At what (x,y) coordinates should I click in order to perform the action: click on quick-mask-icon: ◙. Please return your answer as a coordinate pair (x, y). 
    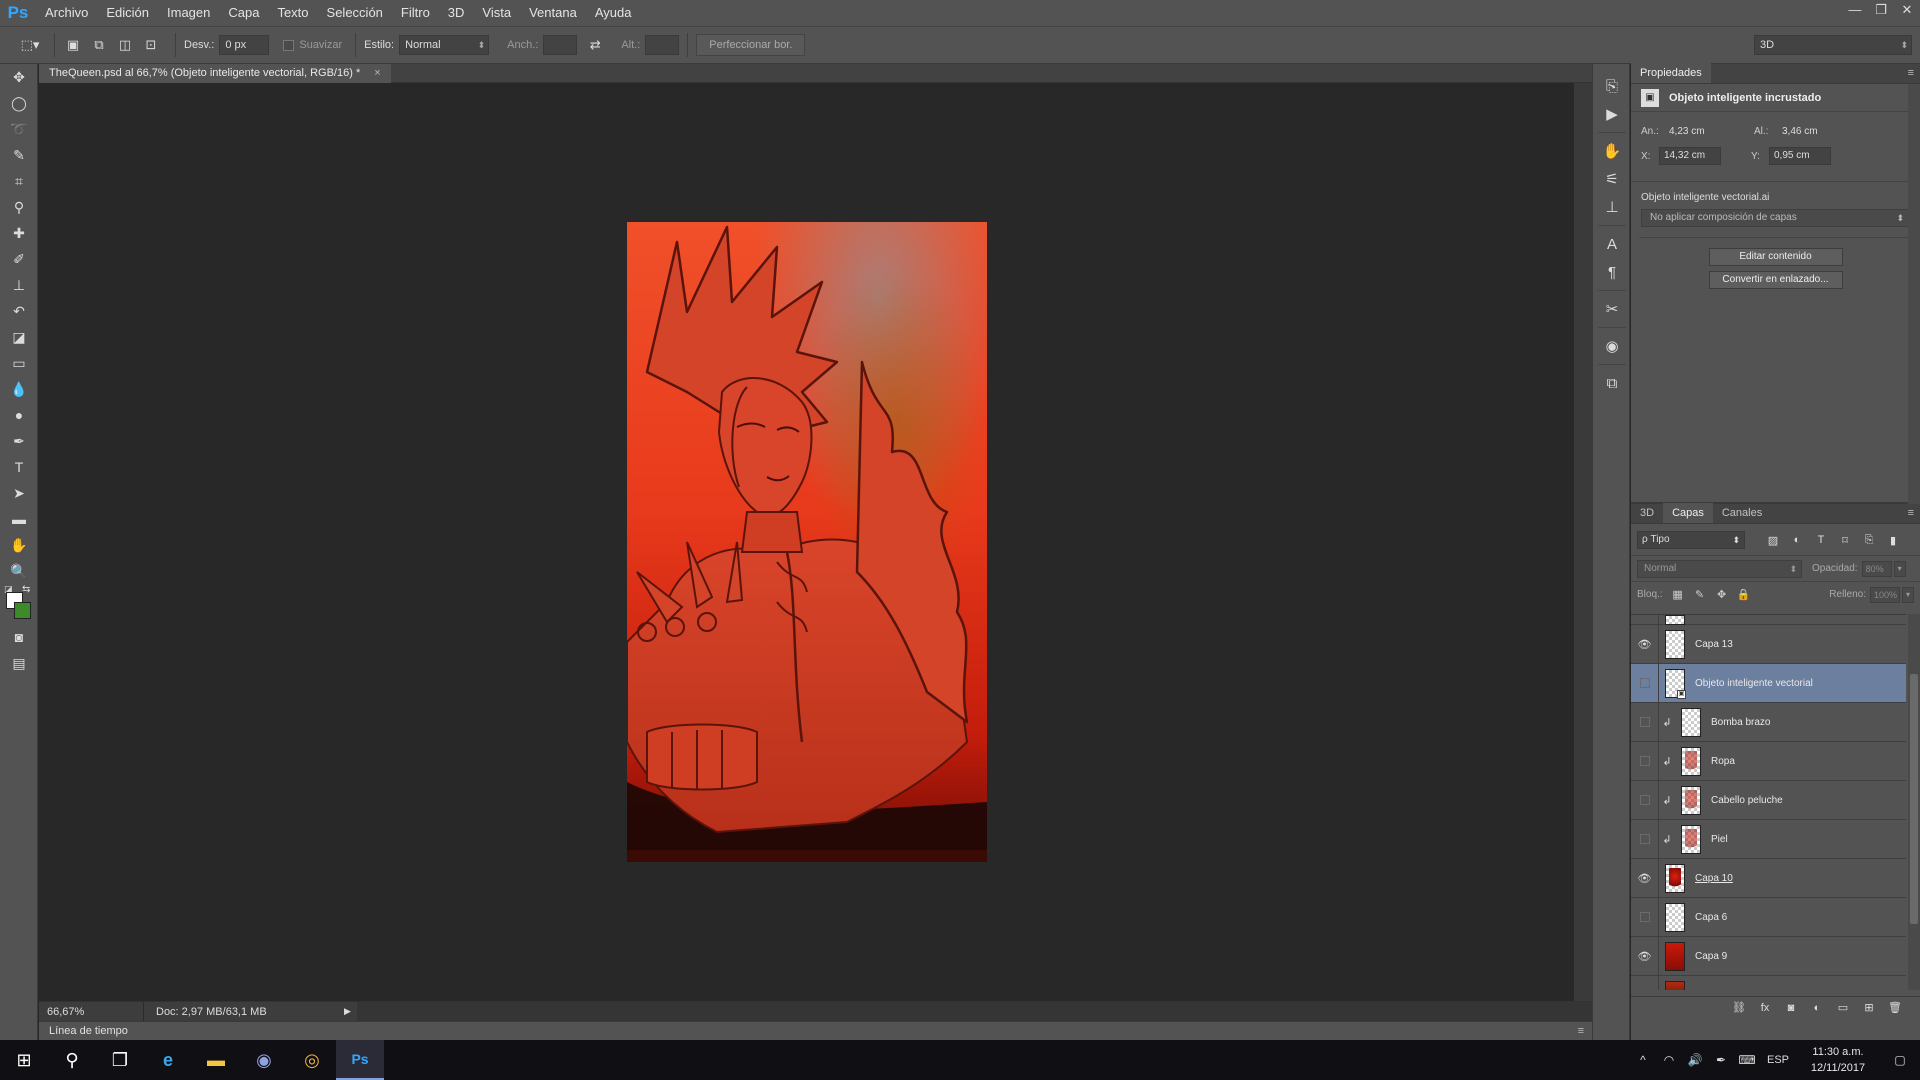
    Looking at the image, I should click on (19, 637).